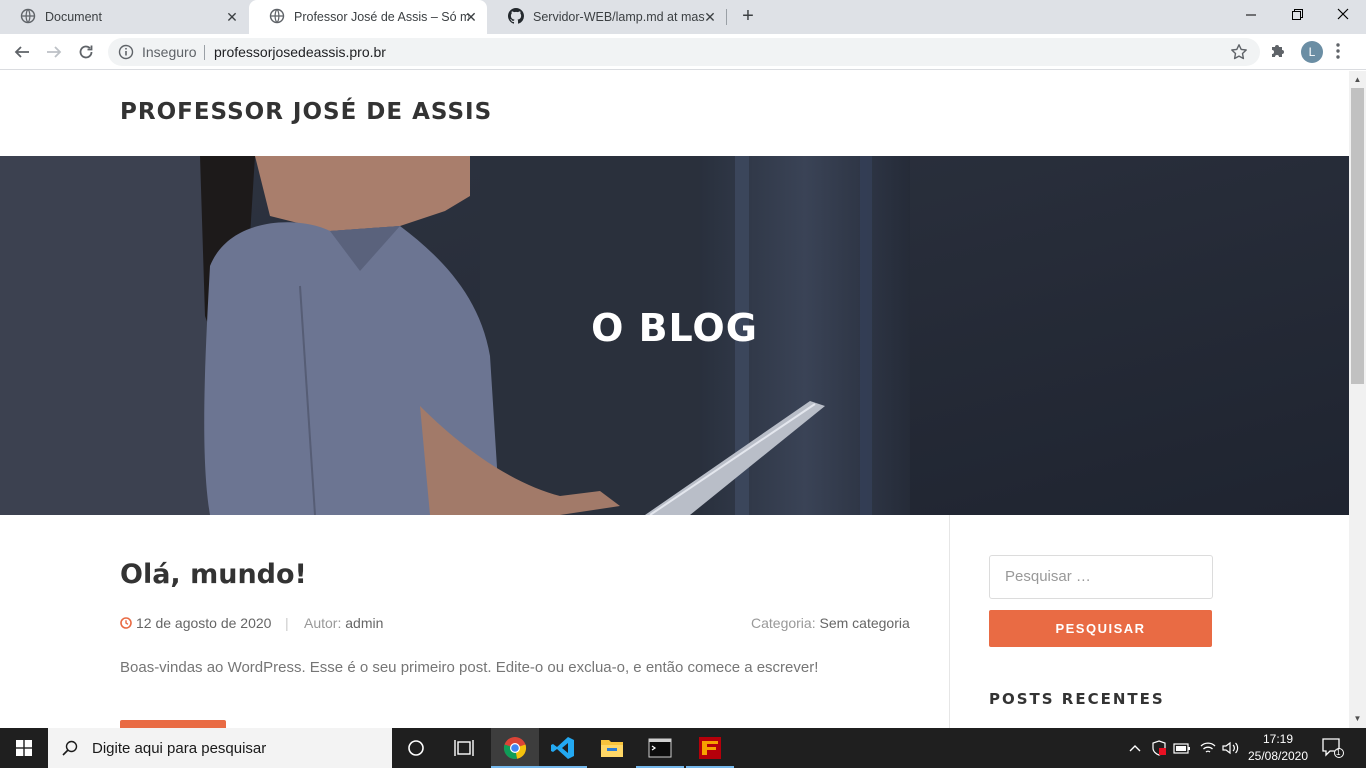 This screenshot has height=768, width=1366. I want to click on recent-posts-title: POSTS RECENTES, so click(1077, 699).